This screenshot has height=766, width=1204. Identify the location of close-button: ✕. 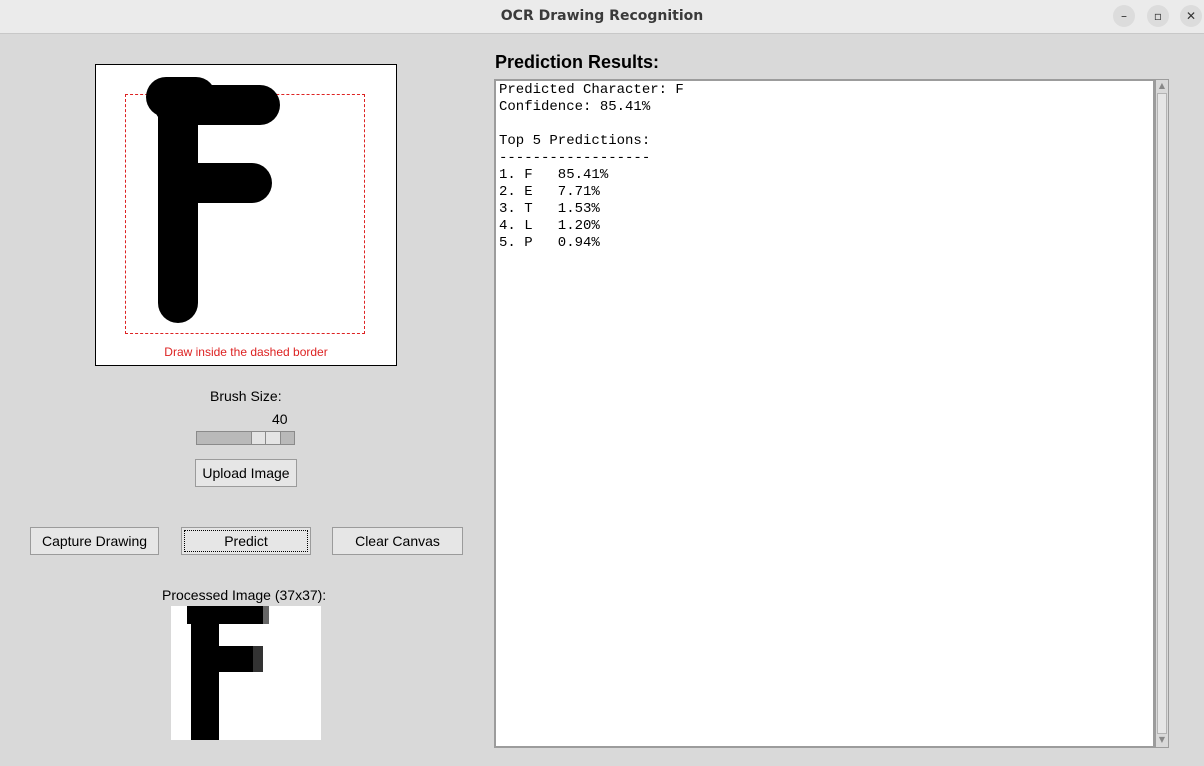
(1191, 16).